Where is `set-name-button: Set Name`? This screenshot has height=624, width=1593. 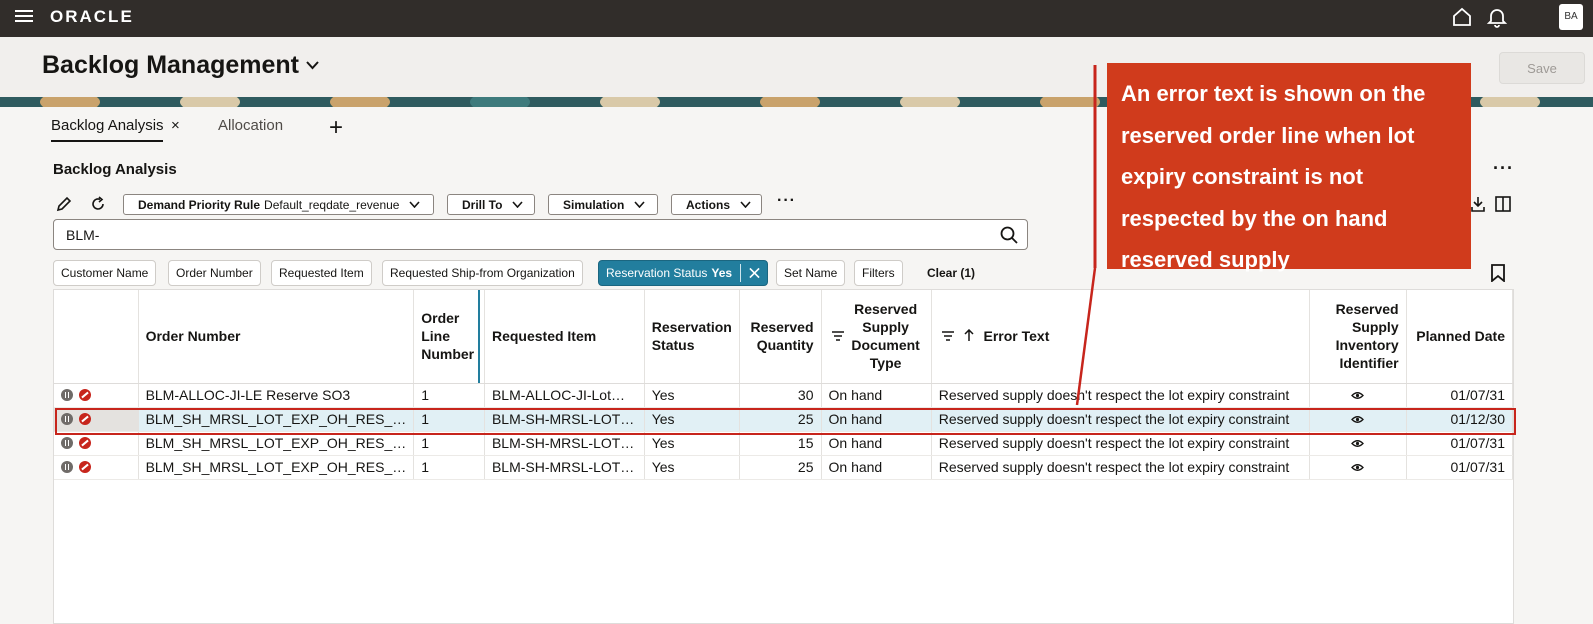 set-name-button: Set Name is located at coordinates (811, 273).